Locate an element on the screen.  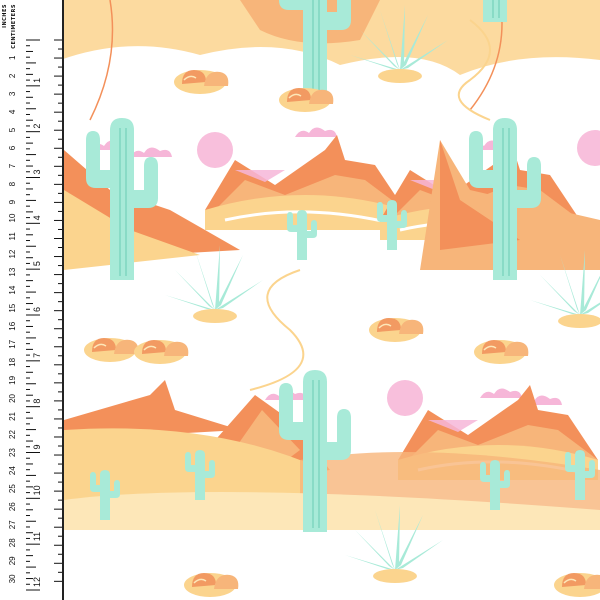
cm-mark-label: 2 is located at coordinates (12, 75).